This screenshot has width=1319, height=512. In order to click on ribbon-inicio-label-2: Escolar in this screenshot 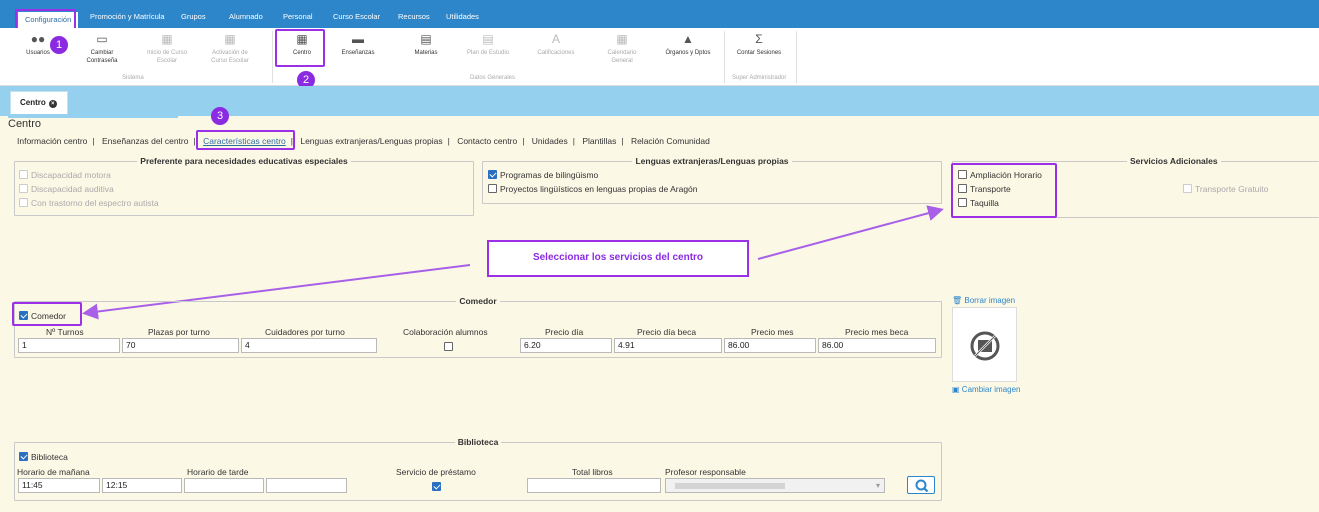, I will do `click(166, 60)`.